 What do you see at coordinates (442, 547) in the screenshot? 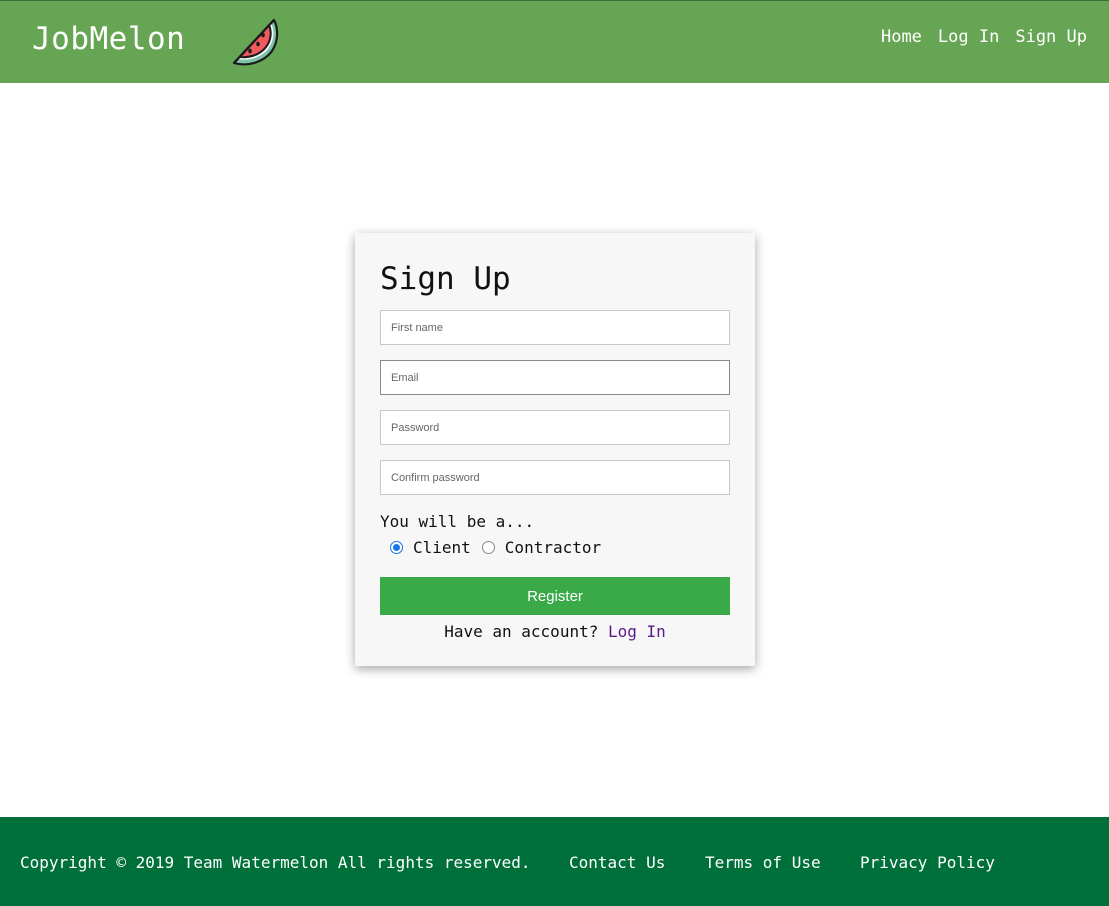
I see `client-radio-label: Client` at bounding box center [442, 547].